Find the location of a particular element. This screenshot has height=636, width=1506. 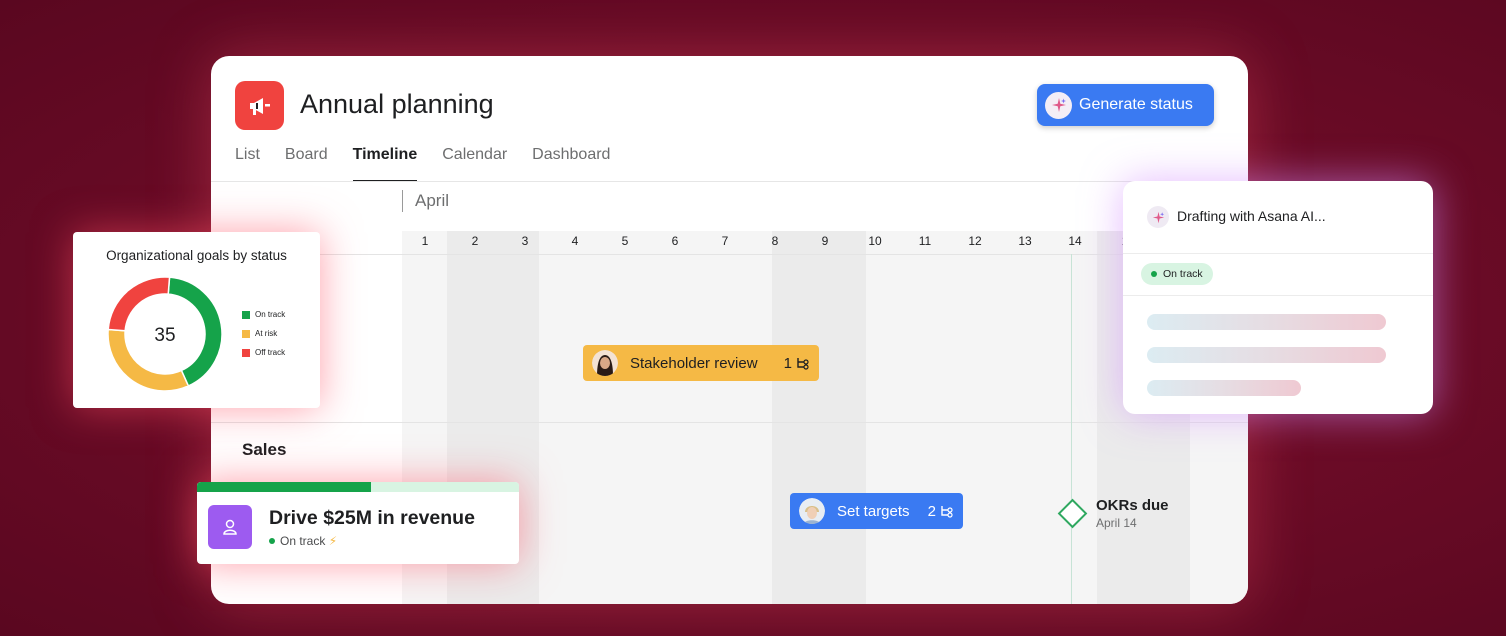

day-label: 10 is located at coordinates (875, 241).